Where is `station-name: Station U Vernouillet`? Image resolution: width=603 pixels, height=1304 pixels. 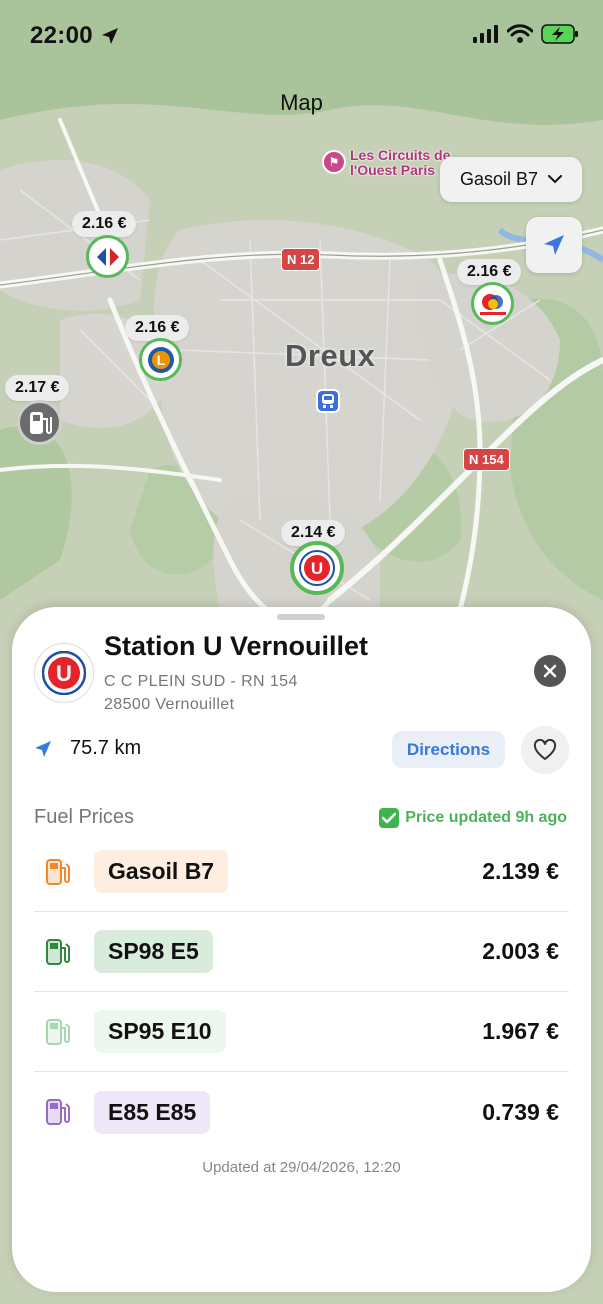
station-name: Station U Vernouillet is located at coordinates (236, 646).